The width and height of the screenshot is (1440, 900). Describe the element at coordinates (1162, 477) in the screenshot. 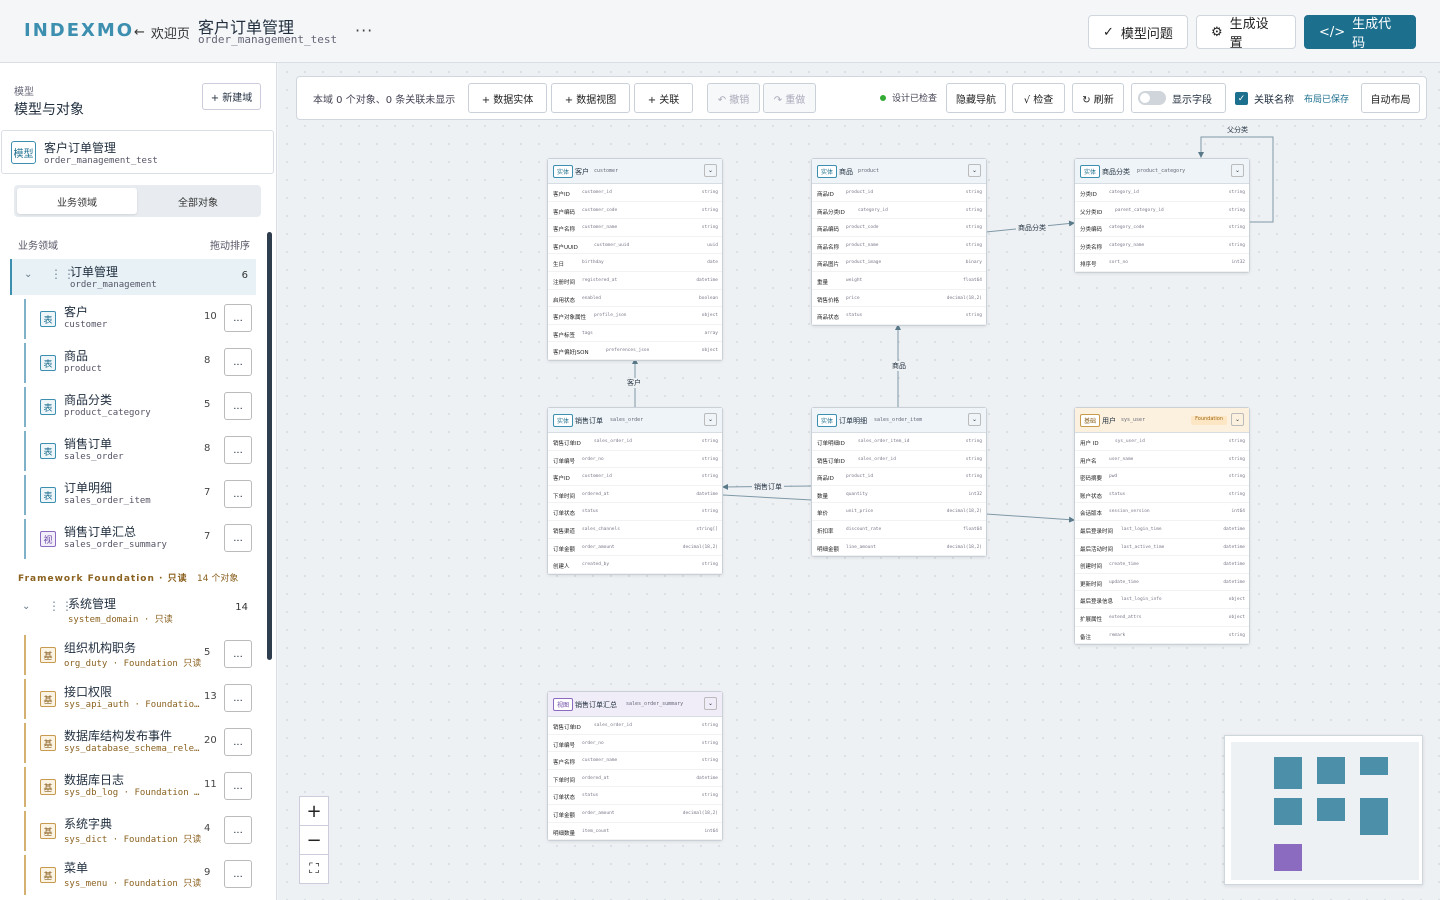

I see `field-row: 密码摘要 pwd string` at that location.